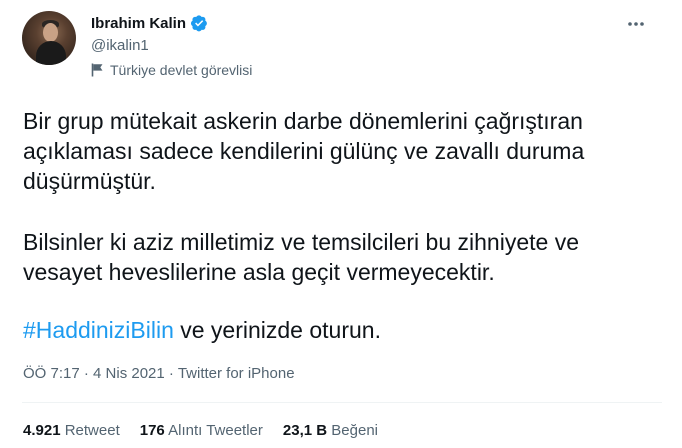  Describe the element at coordinates (236, 373) in the screenshot. I see `tweet-source: Twitter for iPhone` at that location.